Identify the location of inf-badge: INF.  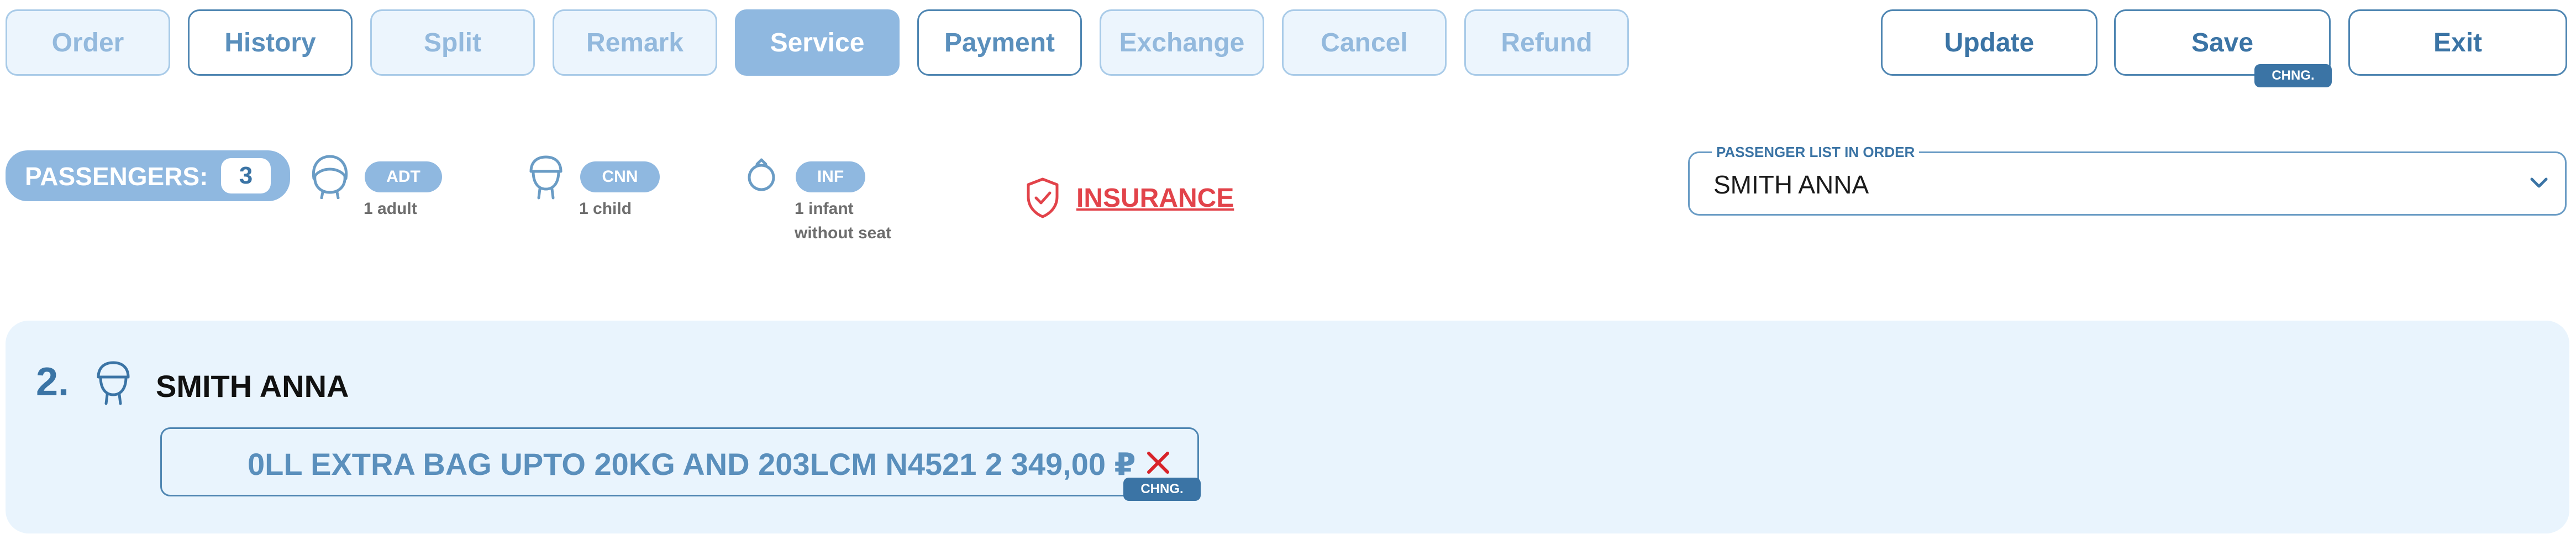
(830, 176).